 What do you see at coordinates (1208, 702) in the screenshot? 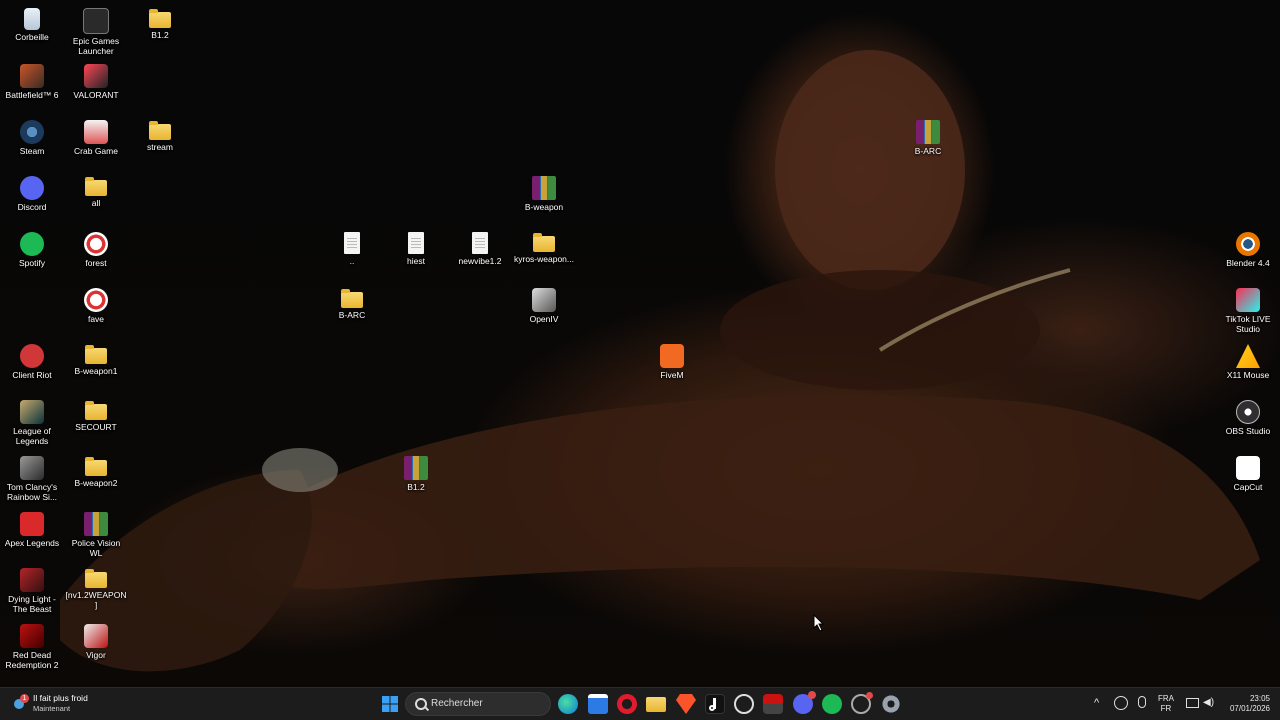
I see `volume-icon: ◀)` at bounding box center [1208, 702].